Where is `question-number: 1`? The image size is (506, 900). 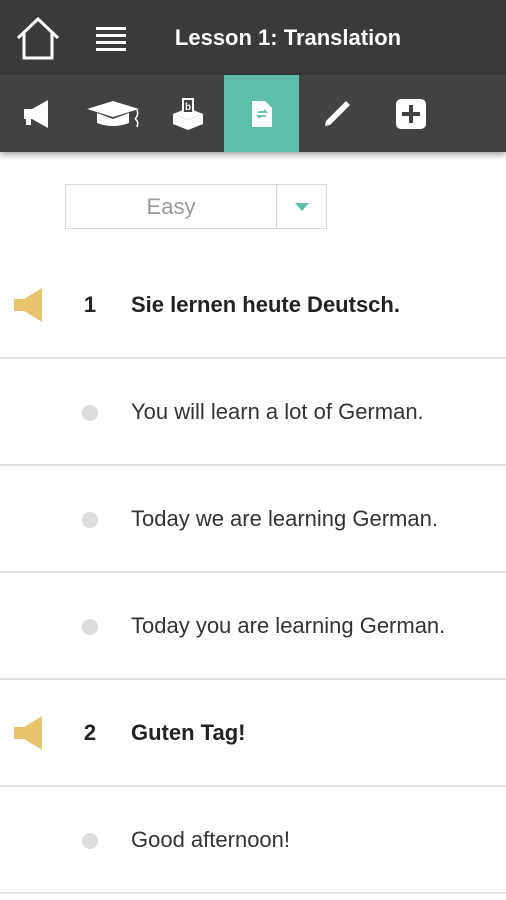
question-number: 1 is located at coordinates (90, 304).